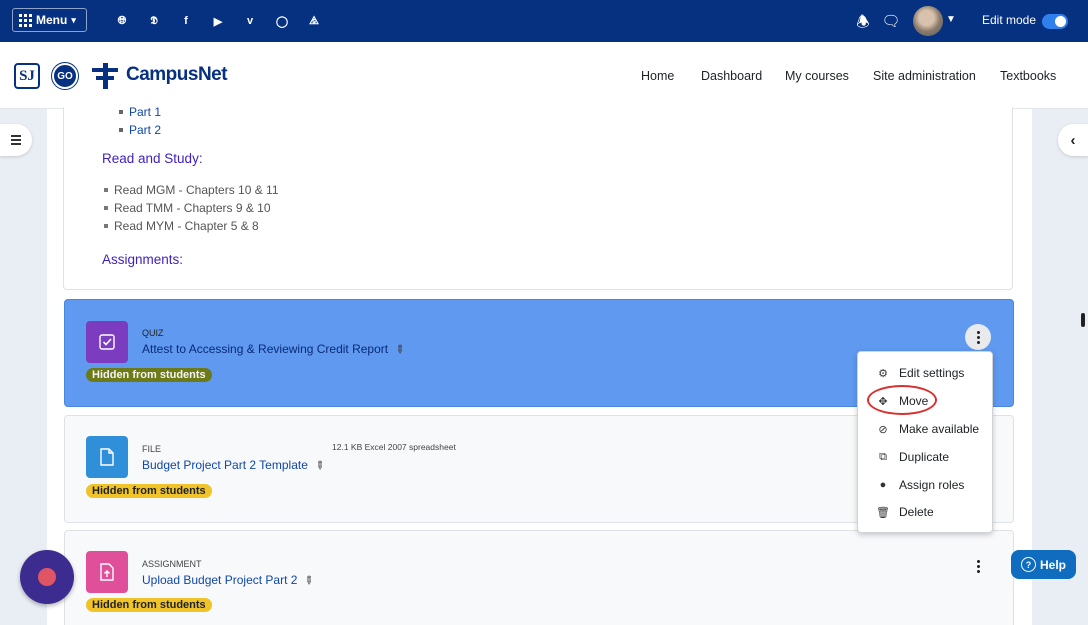  I want to click on scrollbar, so click(1083, 320).